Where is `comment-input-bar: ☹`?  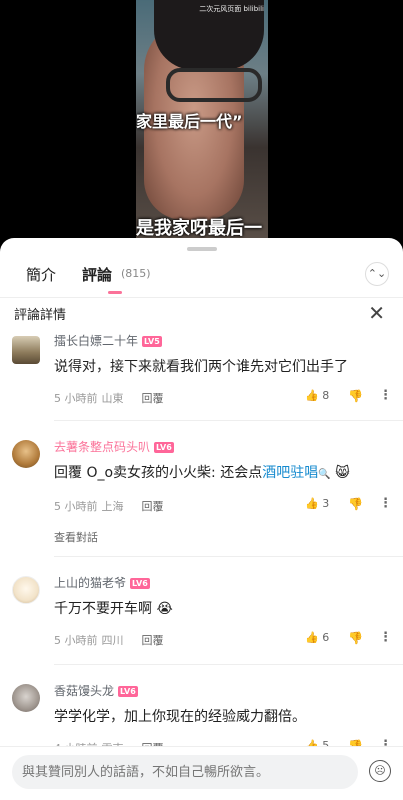 comment-input-bar: ☹ is located at coordinates (201, 773).